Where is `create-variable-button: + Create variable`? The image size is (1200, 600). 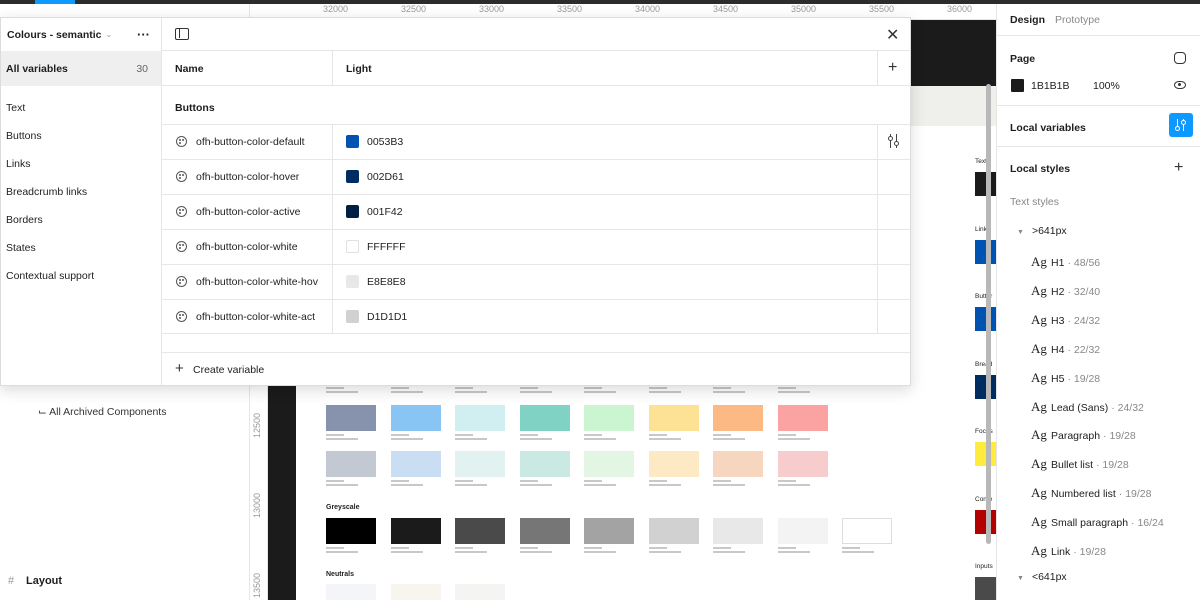 create-variable-button: + Create variable is located at coordinates (536, 368).